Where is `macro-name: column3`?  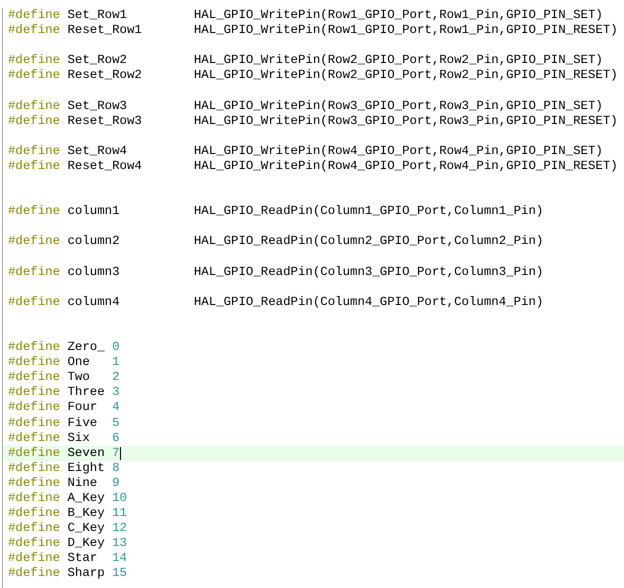 macro-name: column3 is located at coordinates (93, 271).